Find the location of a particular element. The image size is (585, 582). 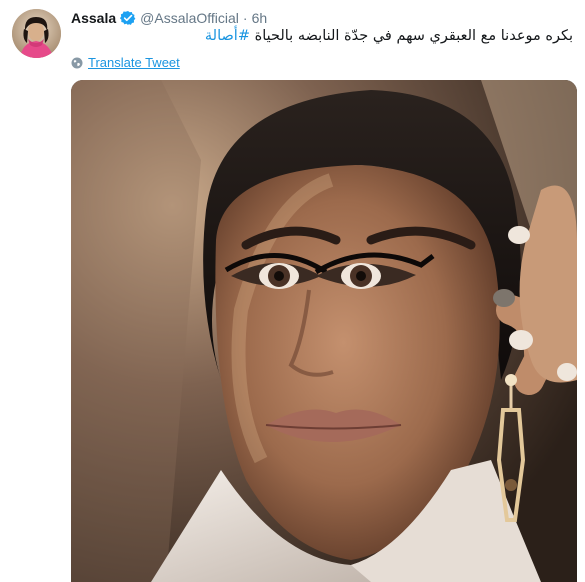

verified-badge-icon is located at coordinates (128, 18).